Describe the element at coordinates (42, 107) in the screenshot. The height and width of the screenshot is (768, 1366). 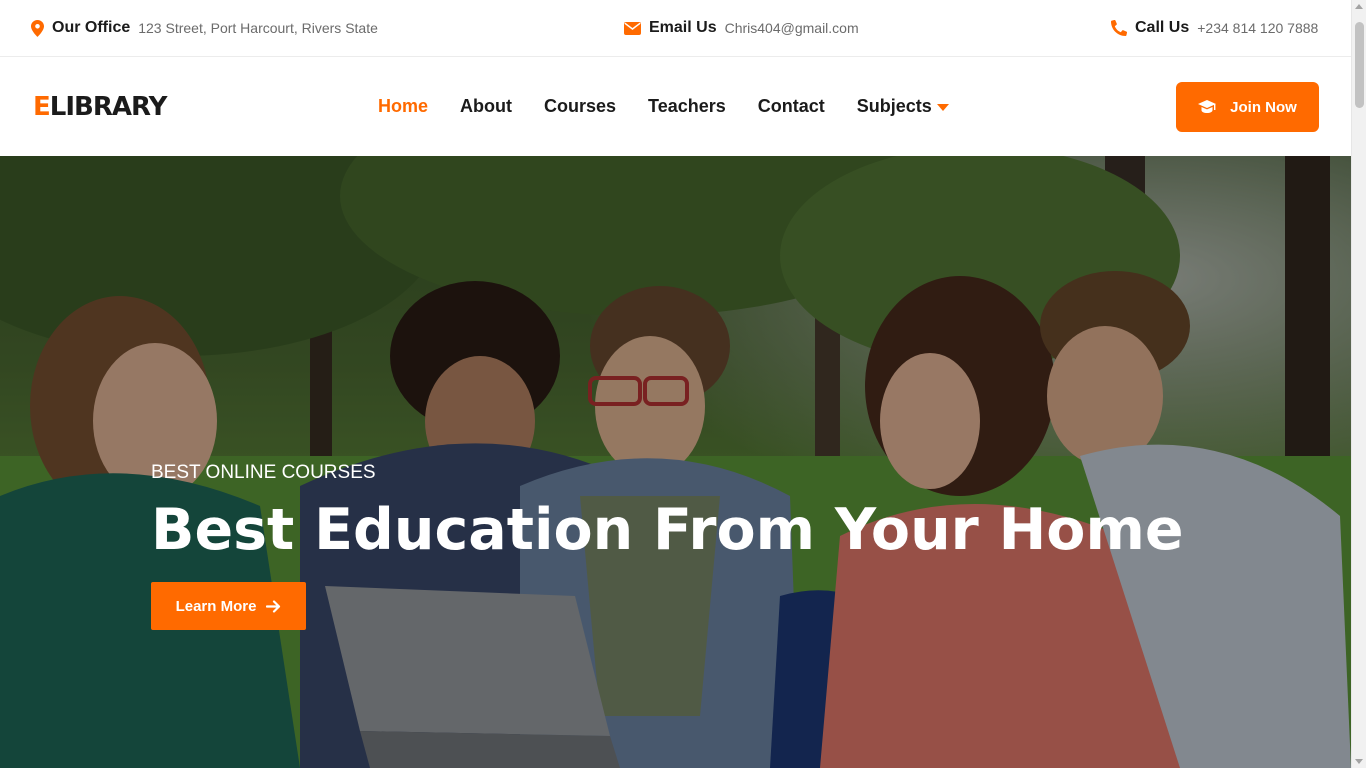
I see `logo-first-letter: E` at that location.